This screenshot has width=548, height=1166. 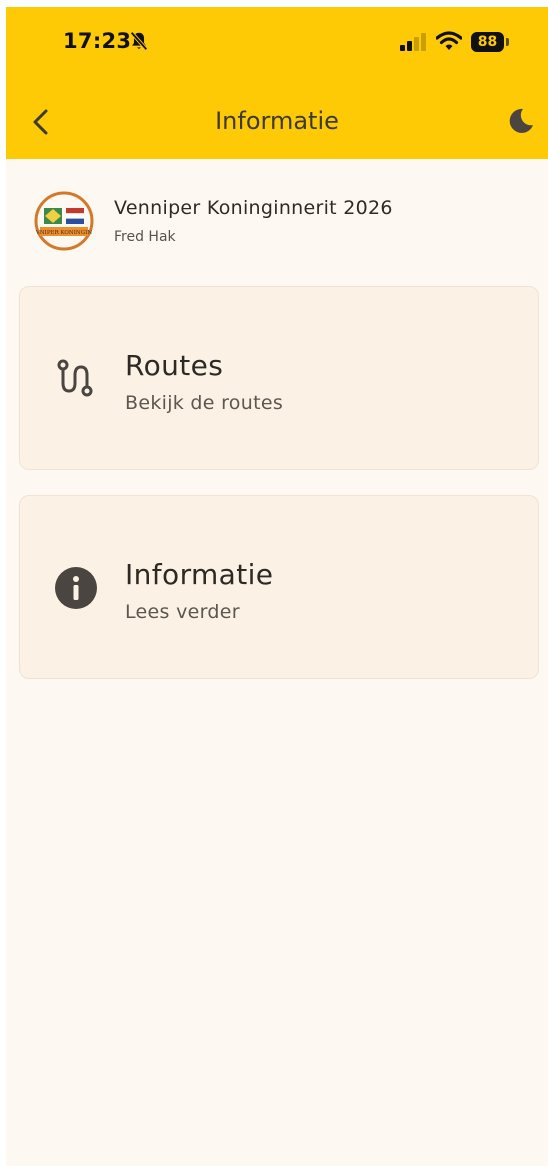 I want to click on bell-slash-icon, so click(x=139, y=41).